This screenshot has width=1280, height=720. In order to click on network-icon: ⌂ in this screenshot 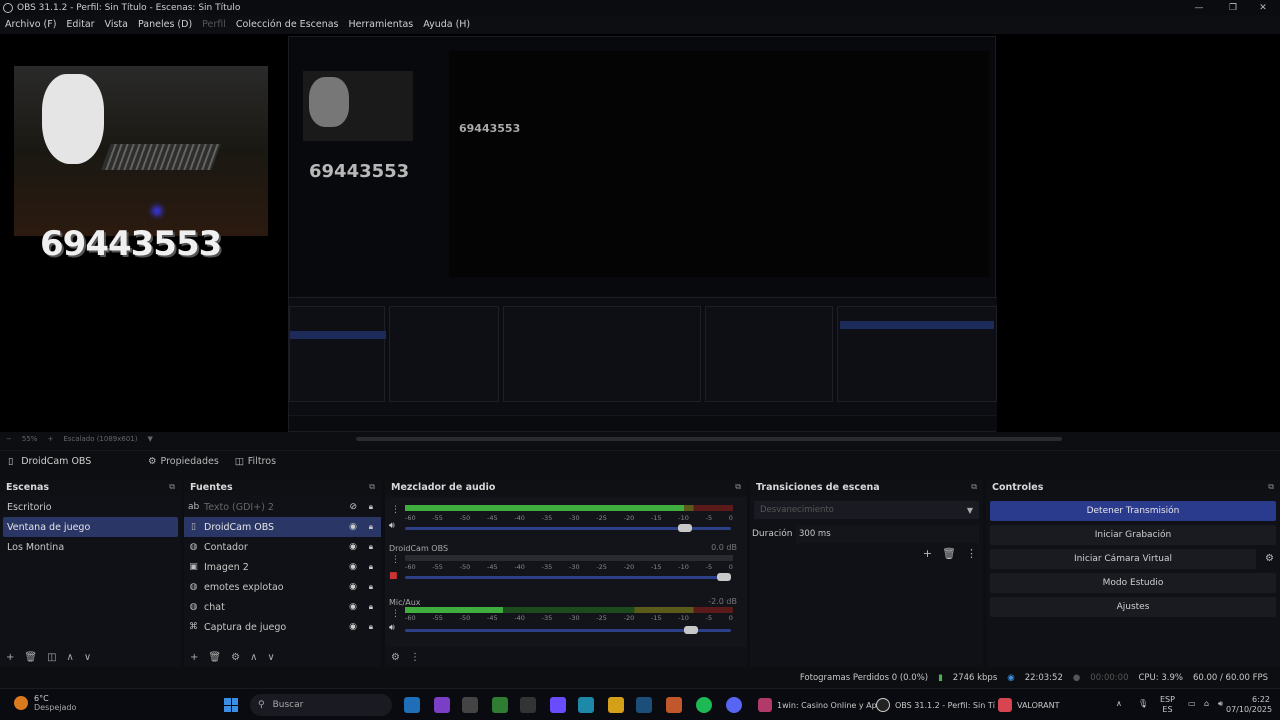, I will do `click(1206, 704)`.